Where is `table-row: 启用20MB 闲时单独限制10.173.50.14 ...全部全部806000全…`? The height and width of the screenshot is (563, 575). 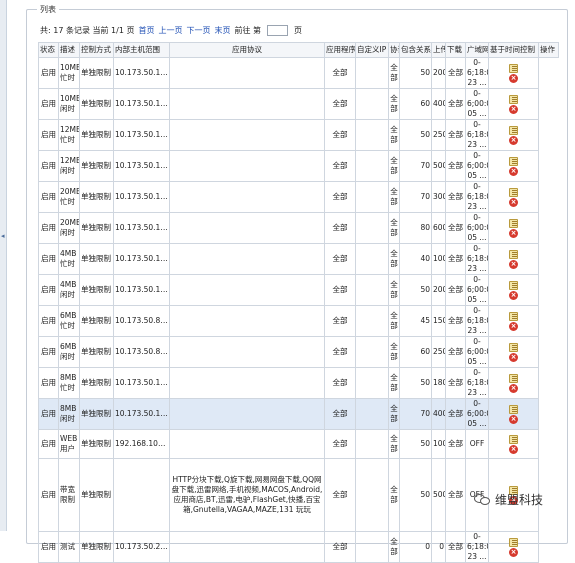
table-row: 启用20MB 闲时单独限制10.173.50.14 ...全部全部806000全… is located at coordinates (298, 228).